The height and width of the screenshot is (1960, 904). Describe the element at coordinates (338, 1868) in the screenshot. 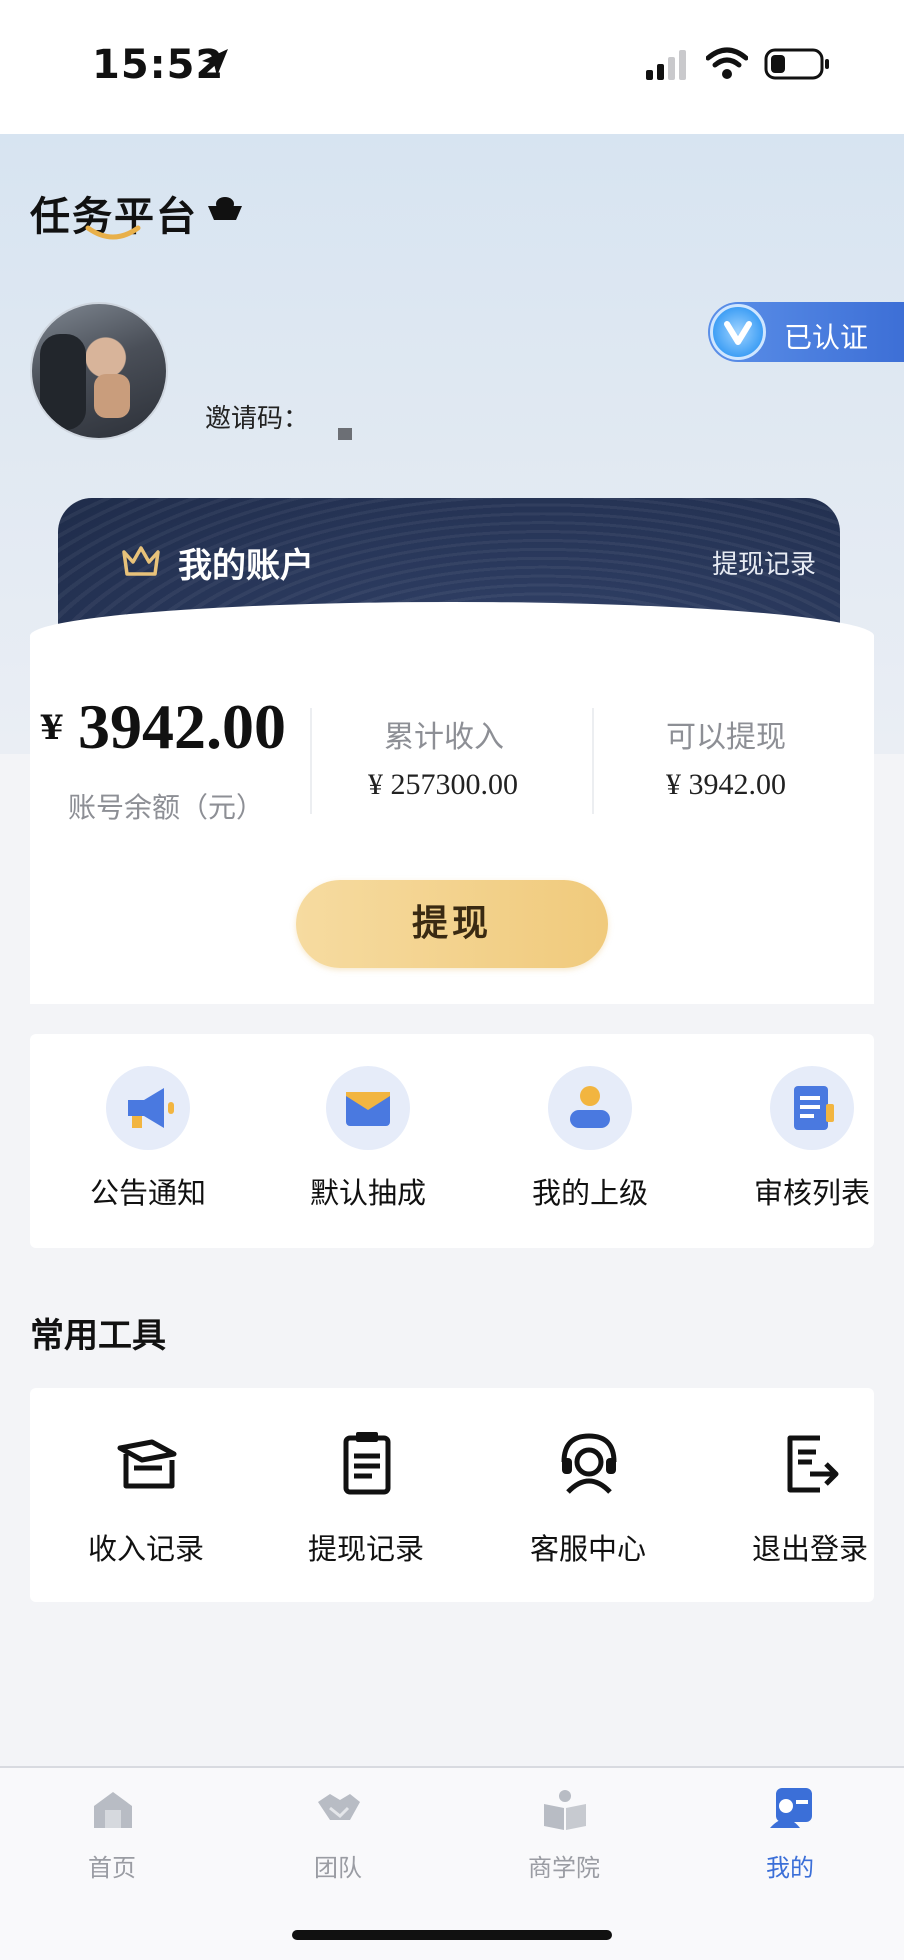

I see `tab-label: 团队` at that location.